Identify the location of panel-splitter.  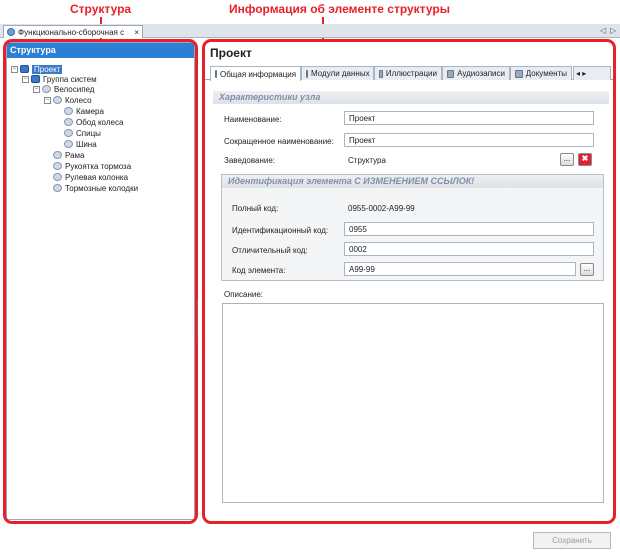
(198, 320).